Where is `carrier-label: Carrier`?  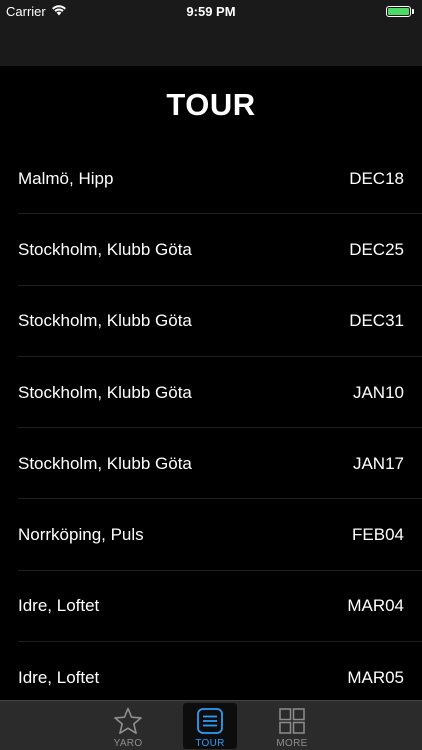 carrier-label: Carrier is located at coordinates (26, 11).